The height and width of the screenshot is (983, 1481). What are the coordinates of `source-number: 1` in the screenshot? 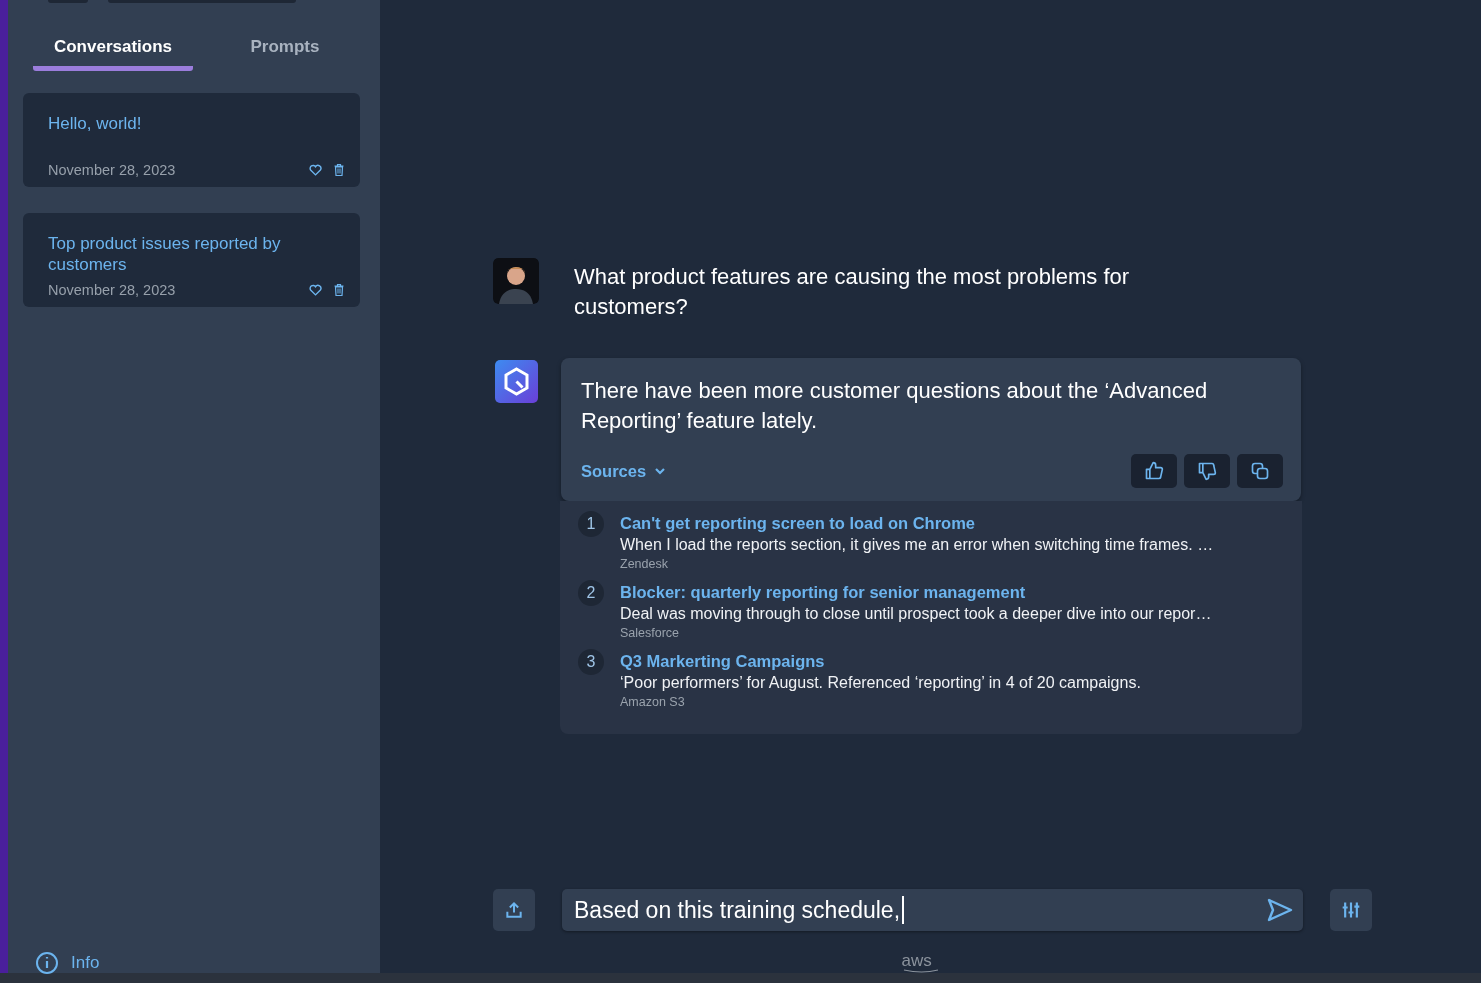 It's located at (591, 524).